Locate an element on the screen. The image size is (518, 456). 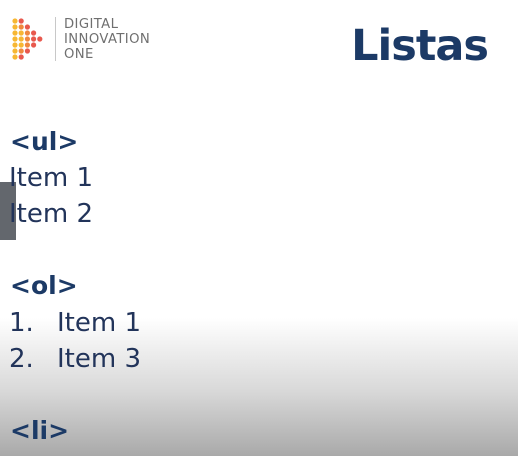
page-title: Listas is located at coordinates (420, 46).